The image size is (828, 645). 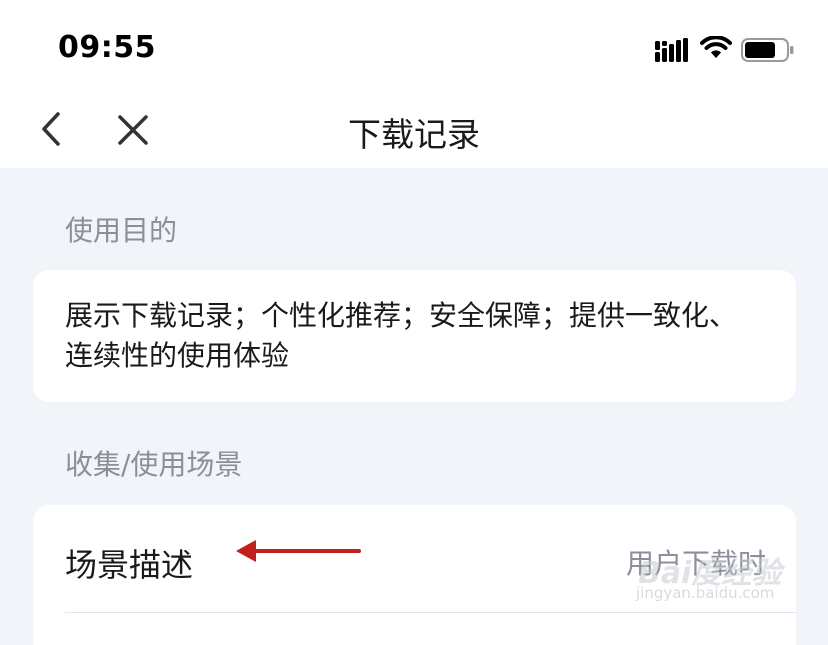 I want to click on annotation-arrow-icon, so click(x=298, y=551).